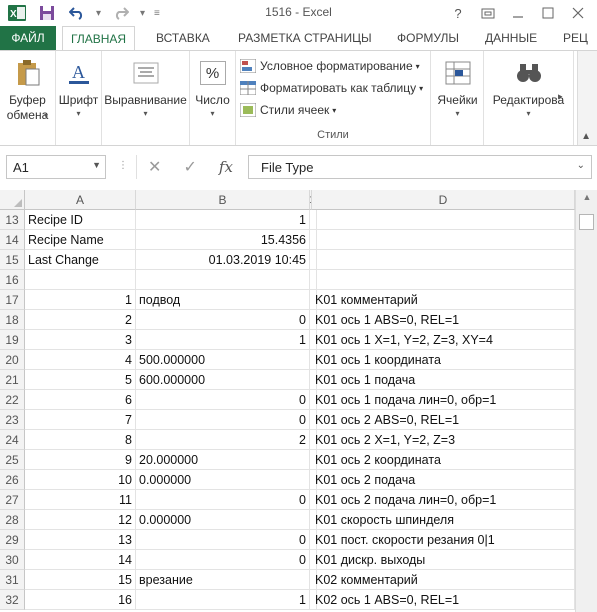 The height and width of the screenshot is (612, 597). Describe the element at coordinates (223, 200) in the screenshot. I see `column-header-b: B` at that location.